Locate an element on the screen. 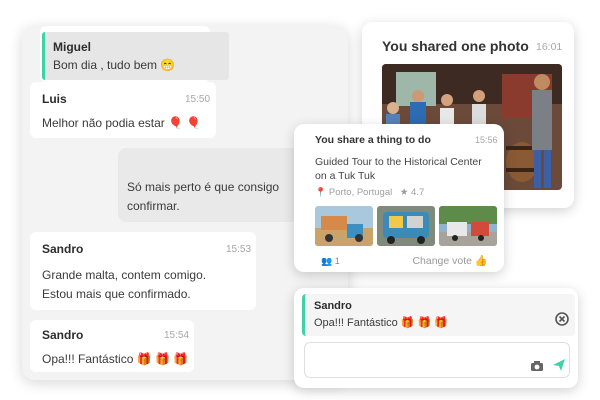 Image resolution: width=600 pixels, height=400 pixels. participants-count: 1 is located at coordinates (337, 261).